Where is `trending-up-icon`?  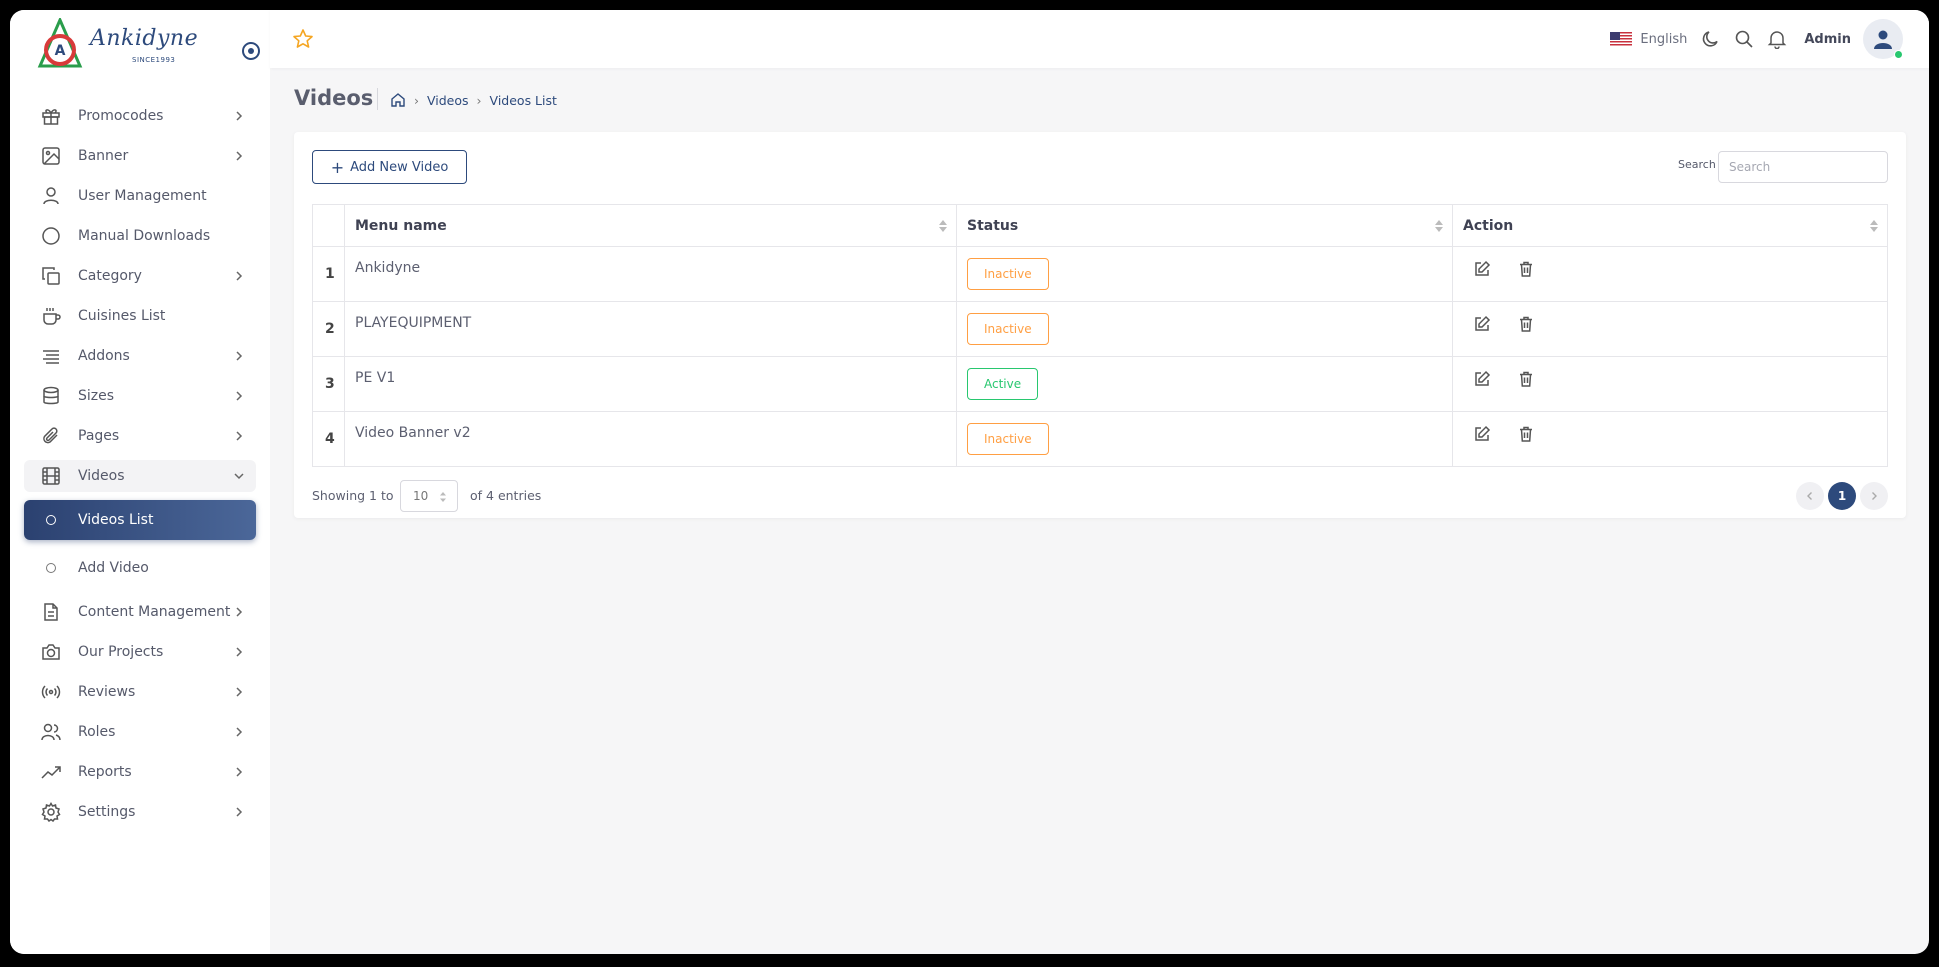
trending-up-icon is located at coordinates (51, 772).